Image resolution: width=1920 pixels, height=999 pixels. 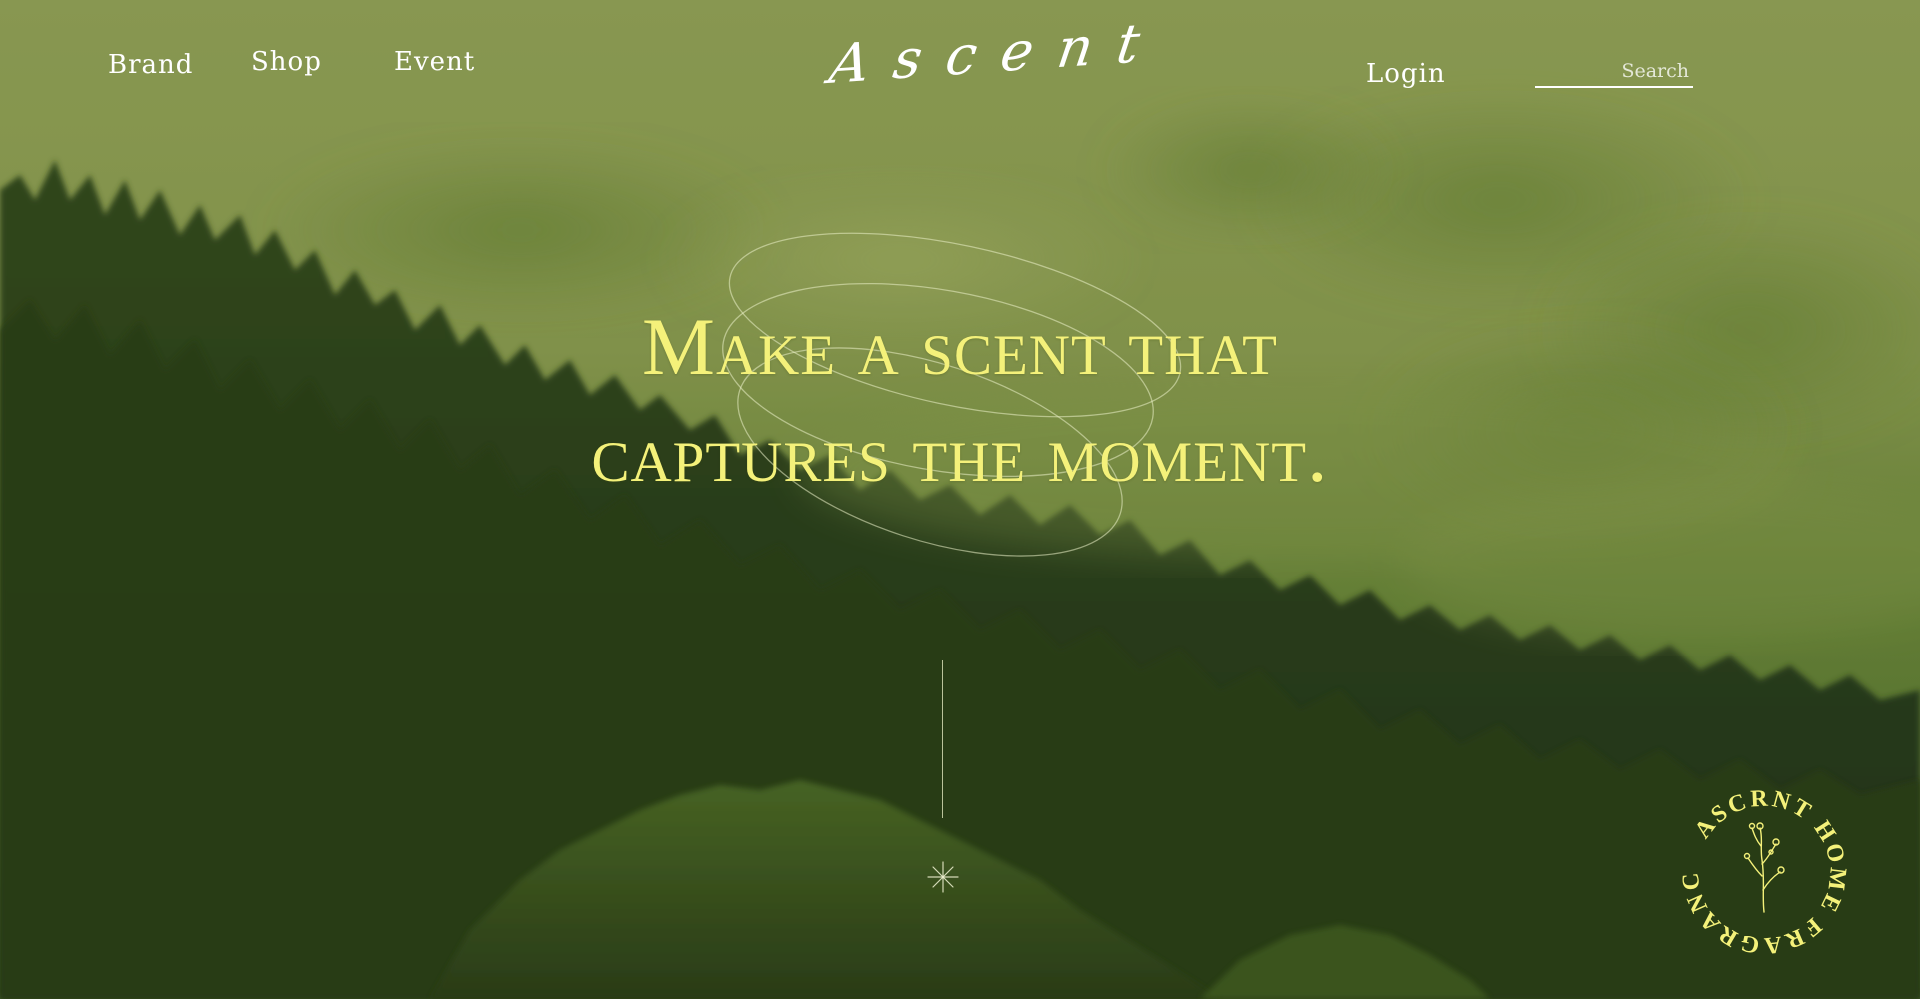 What do you see at coordinates (943, 877) in the screenshot?
I see `sparkle-icon` at bounding box center [943, 877].